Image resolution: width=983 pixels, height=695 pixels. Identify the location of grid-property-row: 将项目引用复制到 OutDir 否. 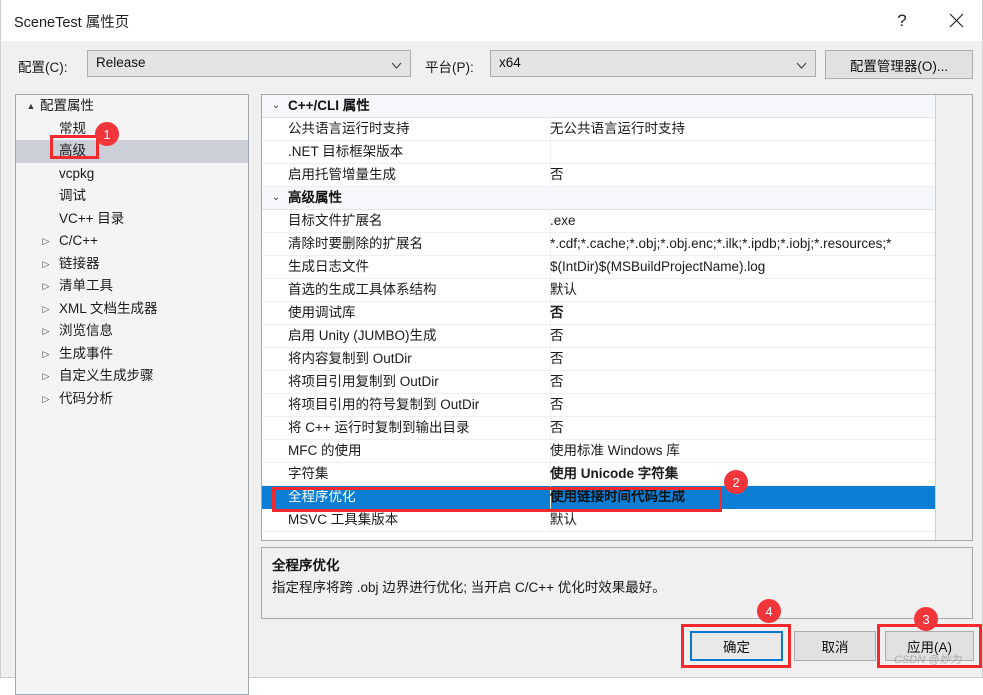
(617, 382).